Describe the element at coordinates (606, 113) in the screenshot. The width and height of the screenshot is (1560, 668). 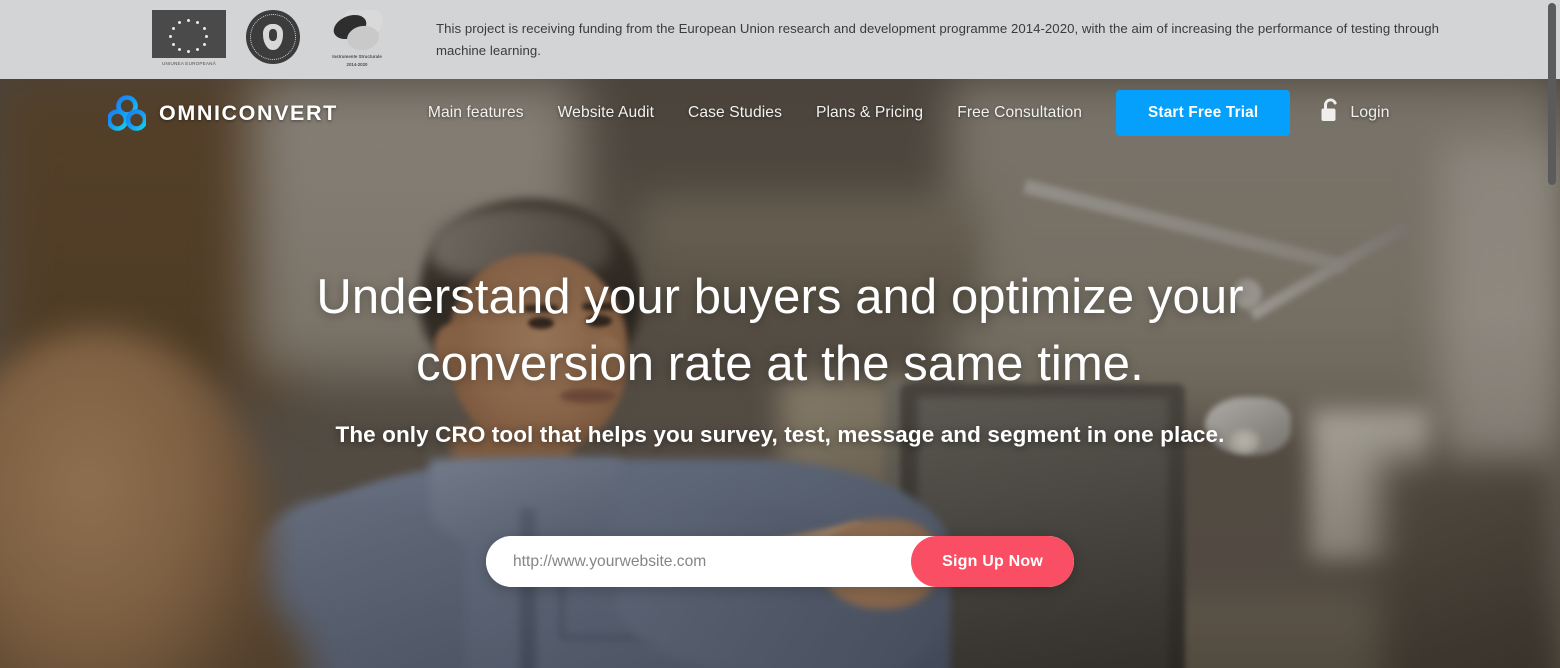
I see `nav-item-website-audit: Website Audit` at that location.